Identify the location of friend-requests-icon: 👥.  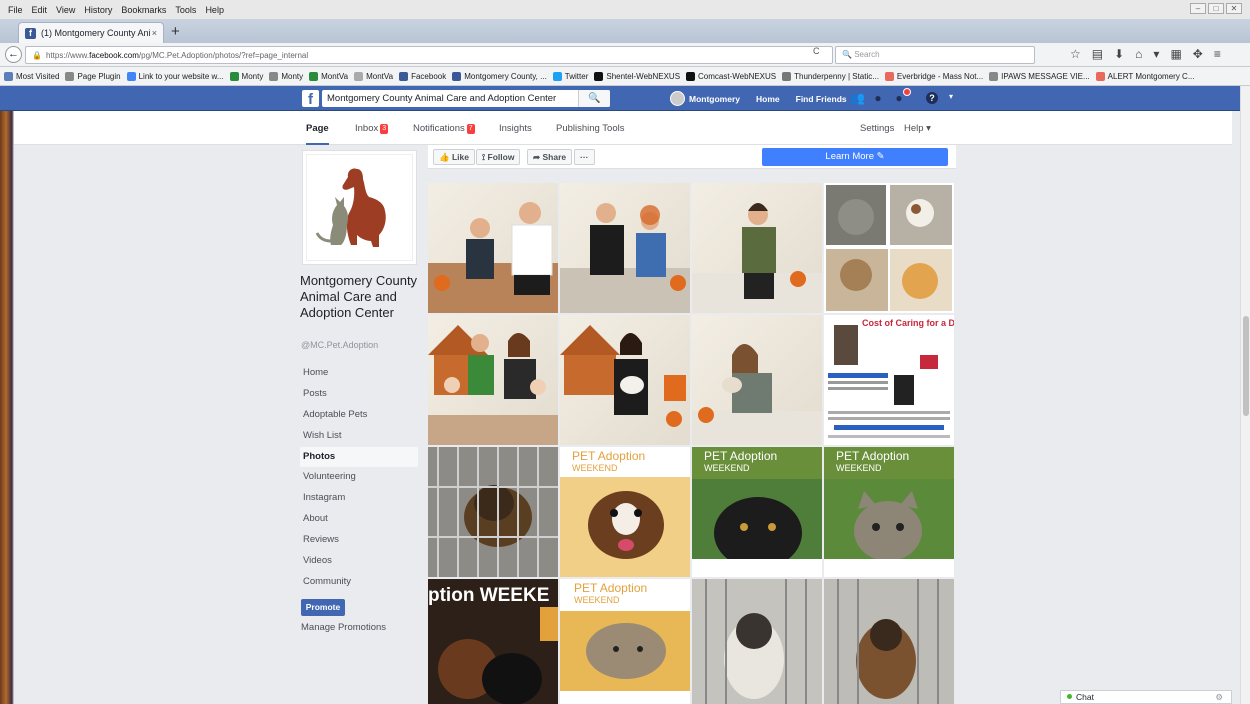
(857, 98).